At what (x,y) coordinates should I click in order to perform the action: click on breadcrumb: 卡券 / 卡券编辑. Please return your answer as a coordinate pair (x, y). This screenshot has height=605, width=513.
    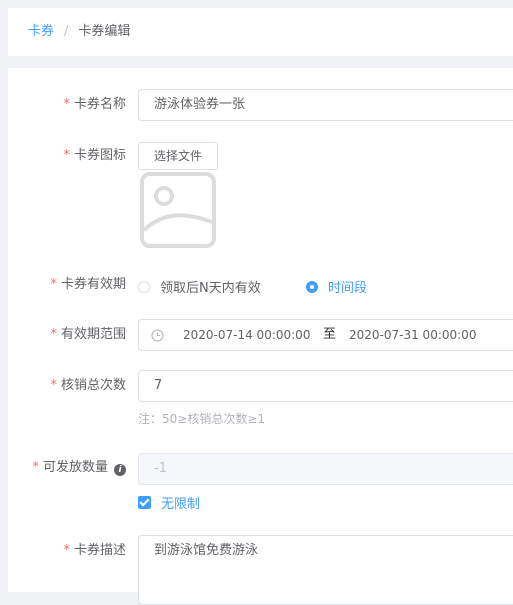
    Looking at the image, I should click on (79, 32).